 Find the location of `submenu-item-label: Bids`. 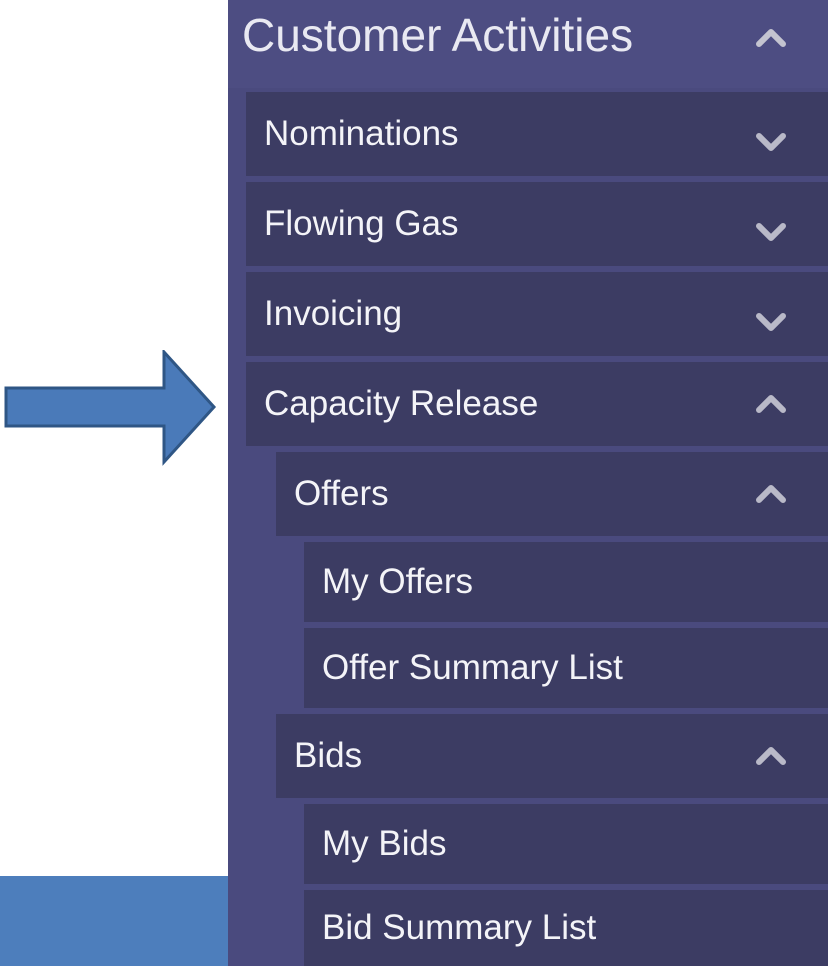

submenu-item-label: Bids is located at coordinates (328, 755).